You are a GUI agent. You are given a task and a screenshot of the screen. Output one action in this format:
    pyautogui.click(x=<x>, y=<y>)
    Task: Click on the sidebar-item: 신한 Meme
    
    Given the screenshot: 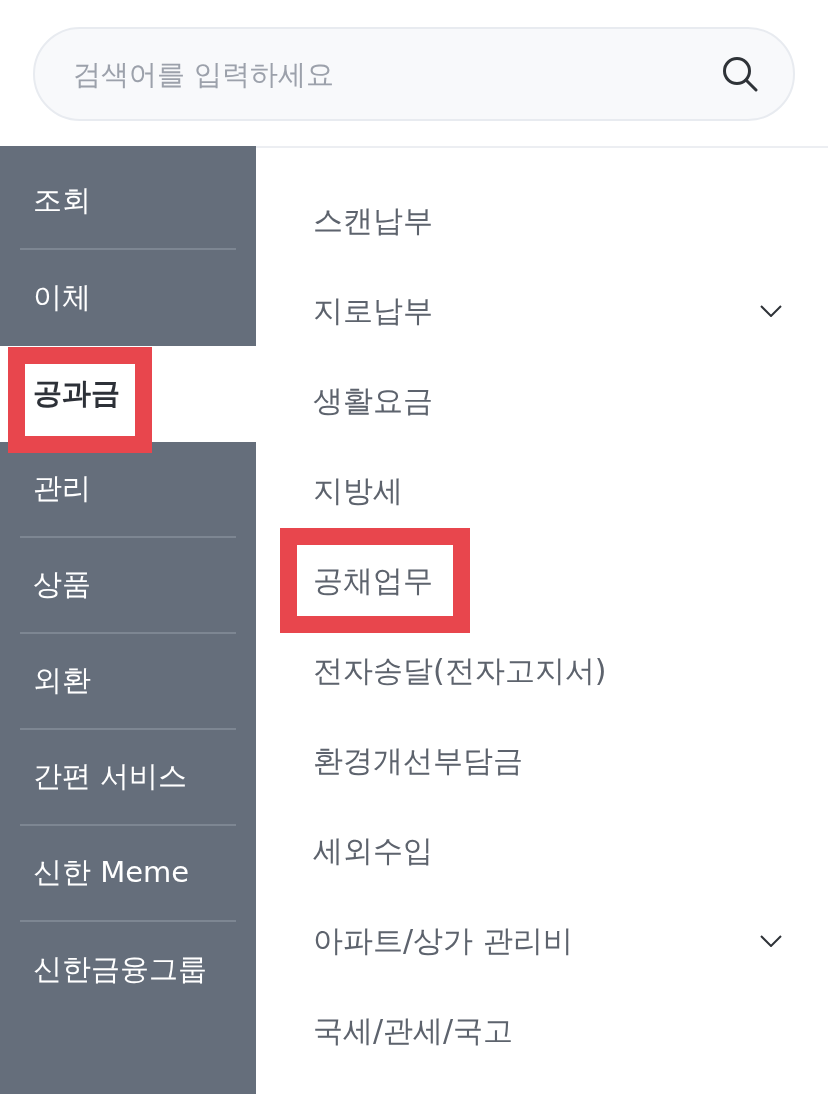 What is the action you would take?
    pyautogui.click(x=128, y=873)
    